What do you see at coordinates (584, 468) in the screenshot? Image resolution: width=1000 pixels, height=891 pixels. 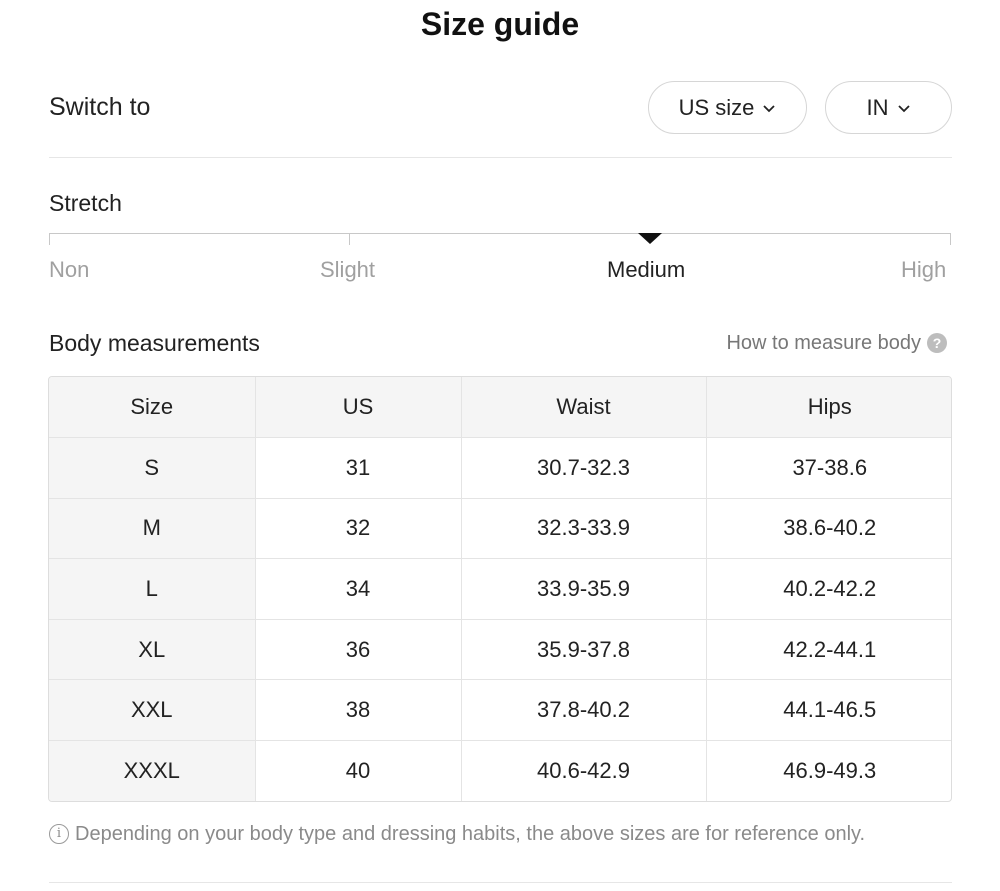 I see `waist-cell: 30.7-32.3` at bounding box center [584, 468].